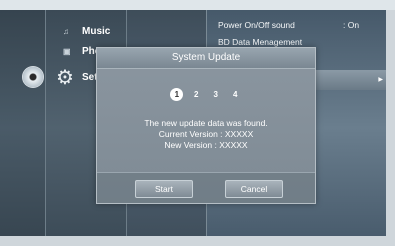 The width and height of the screenshot is (395, 246). Describe the element at coordinates (380, 80) in the screenshot. I see `chevron-right-icon: ▶` at that location.